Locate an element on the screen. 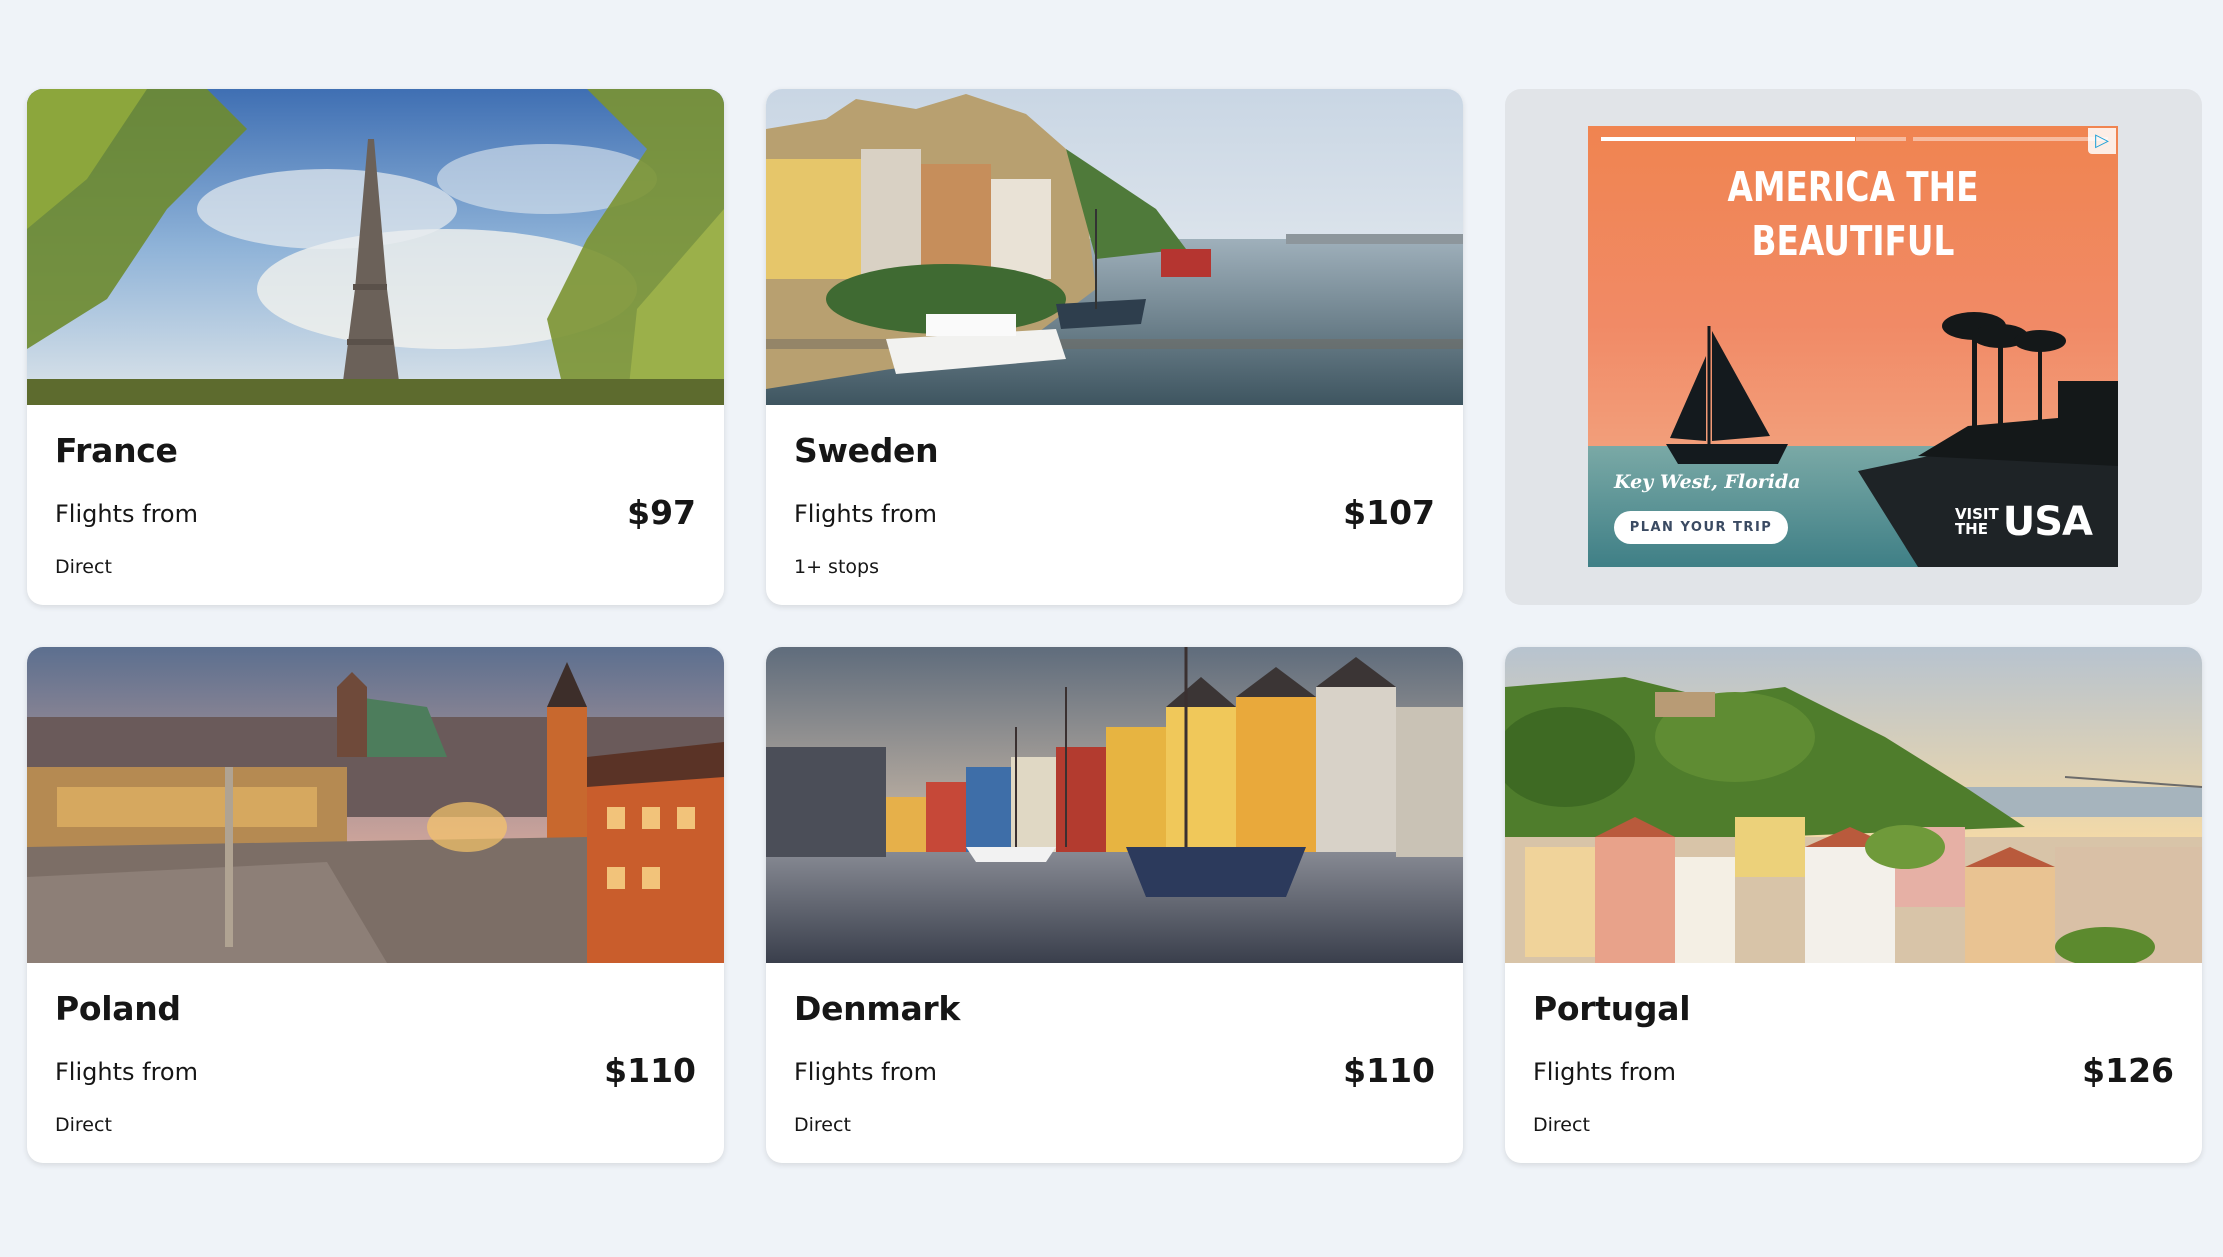 This screenshot has height=1257, width=2223. france-destination-image is located at coordinates (375, 247).